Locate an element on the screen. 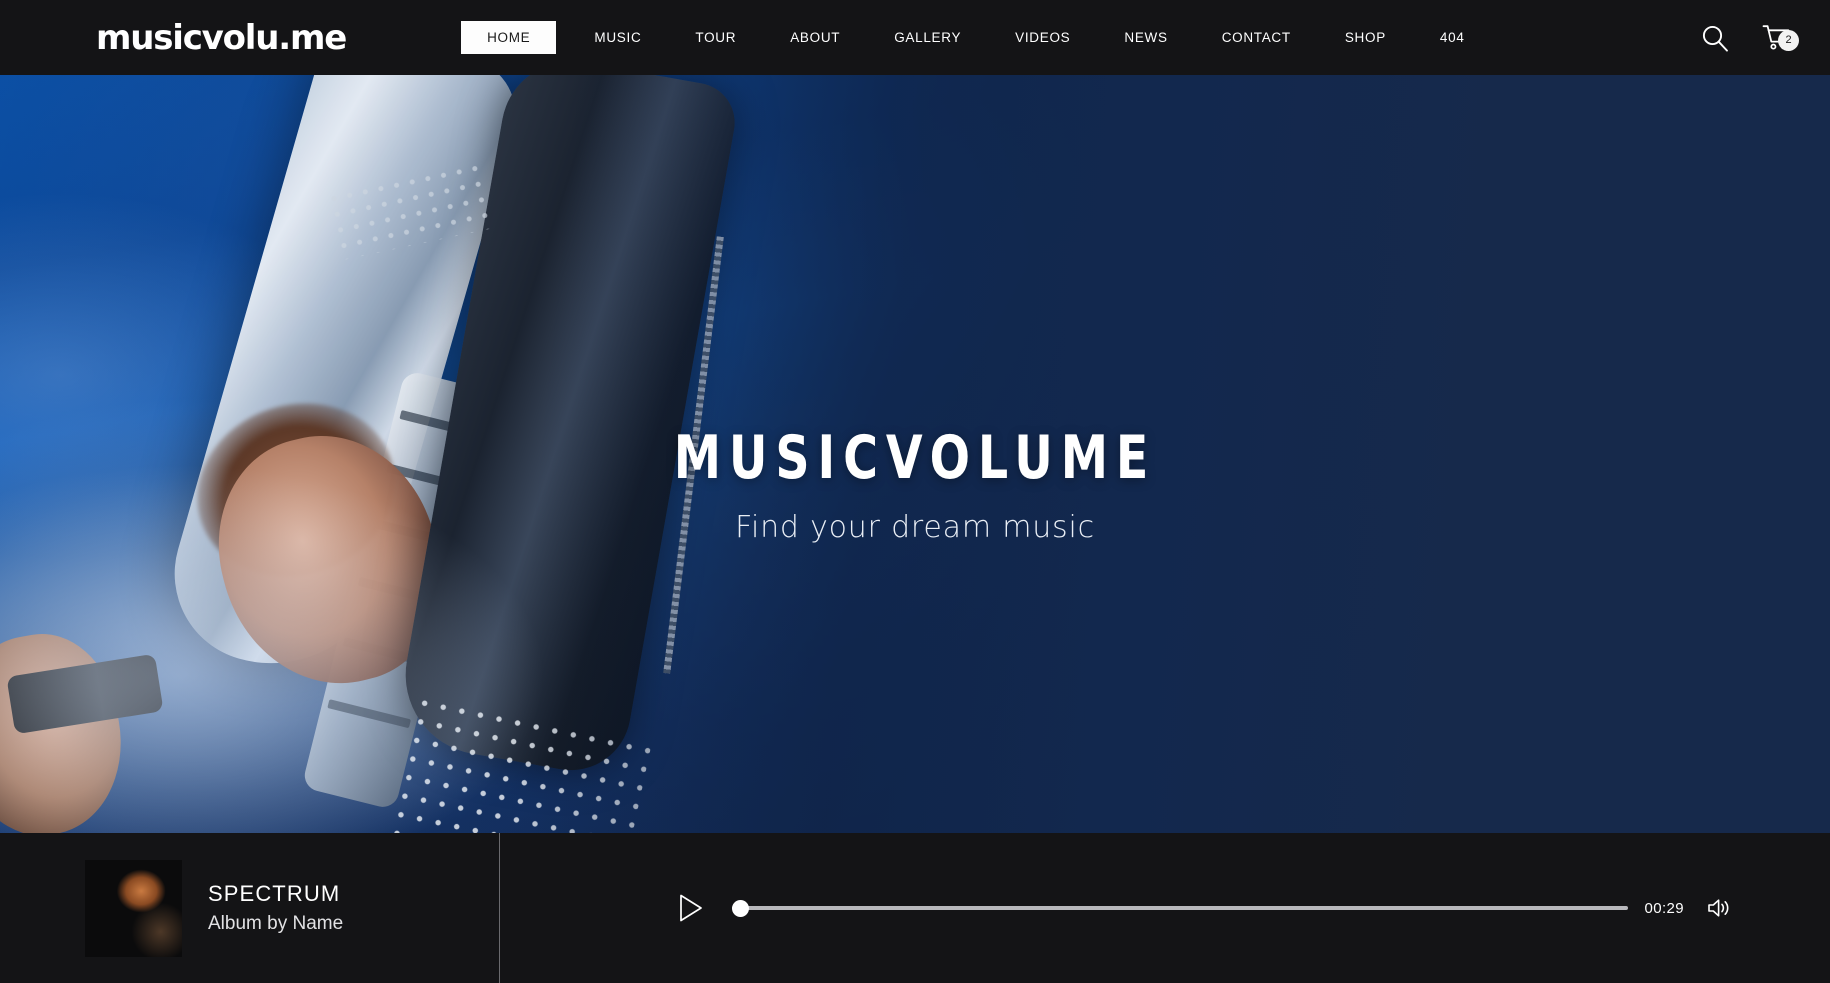 The width and height of the screenshot is (1830, 983). nav-item-contact: CONTACT is located at coordinates (1256, 37).